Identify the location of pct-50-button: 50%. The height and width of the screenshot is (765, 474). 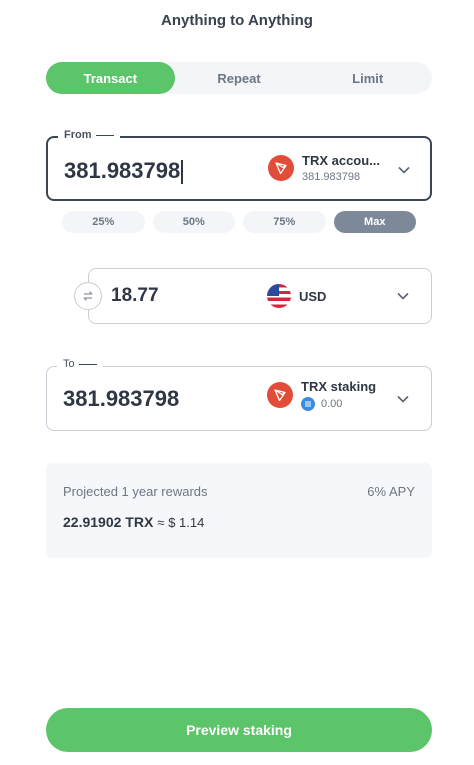
(193, 222).